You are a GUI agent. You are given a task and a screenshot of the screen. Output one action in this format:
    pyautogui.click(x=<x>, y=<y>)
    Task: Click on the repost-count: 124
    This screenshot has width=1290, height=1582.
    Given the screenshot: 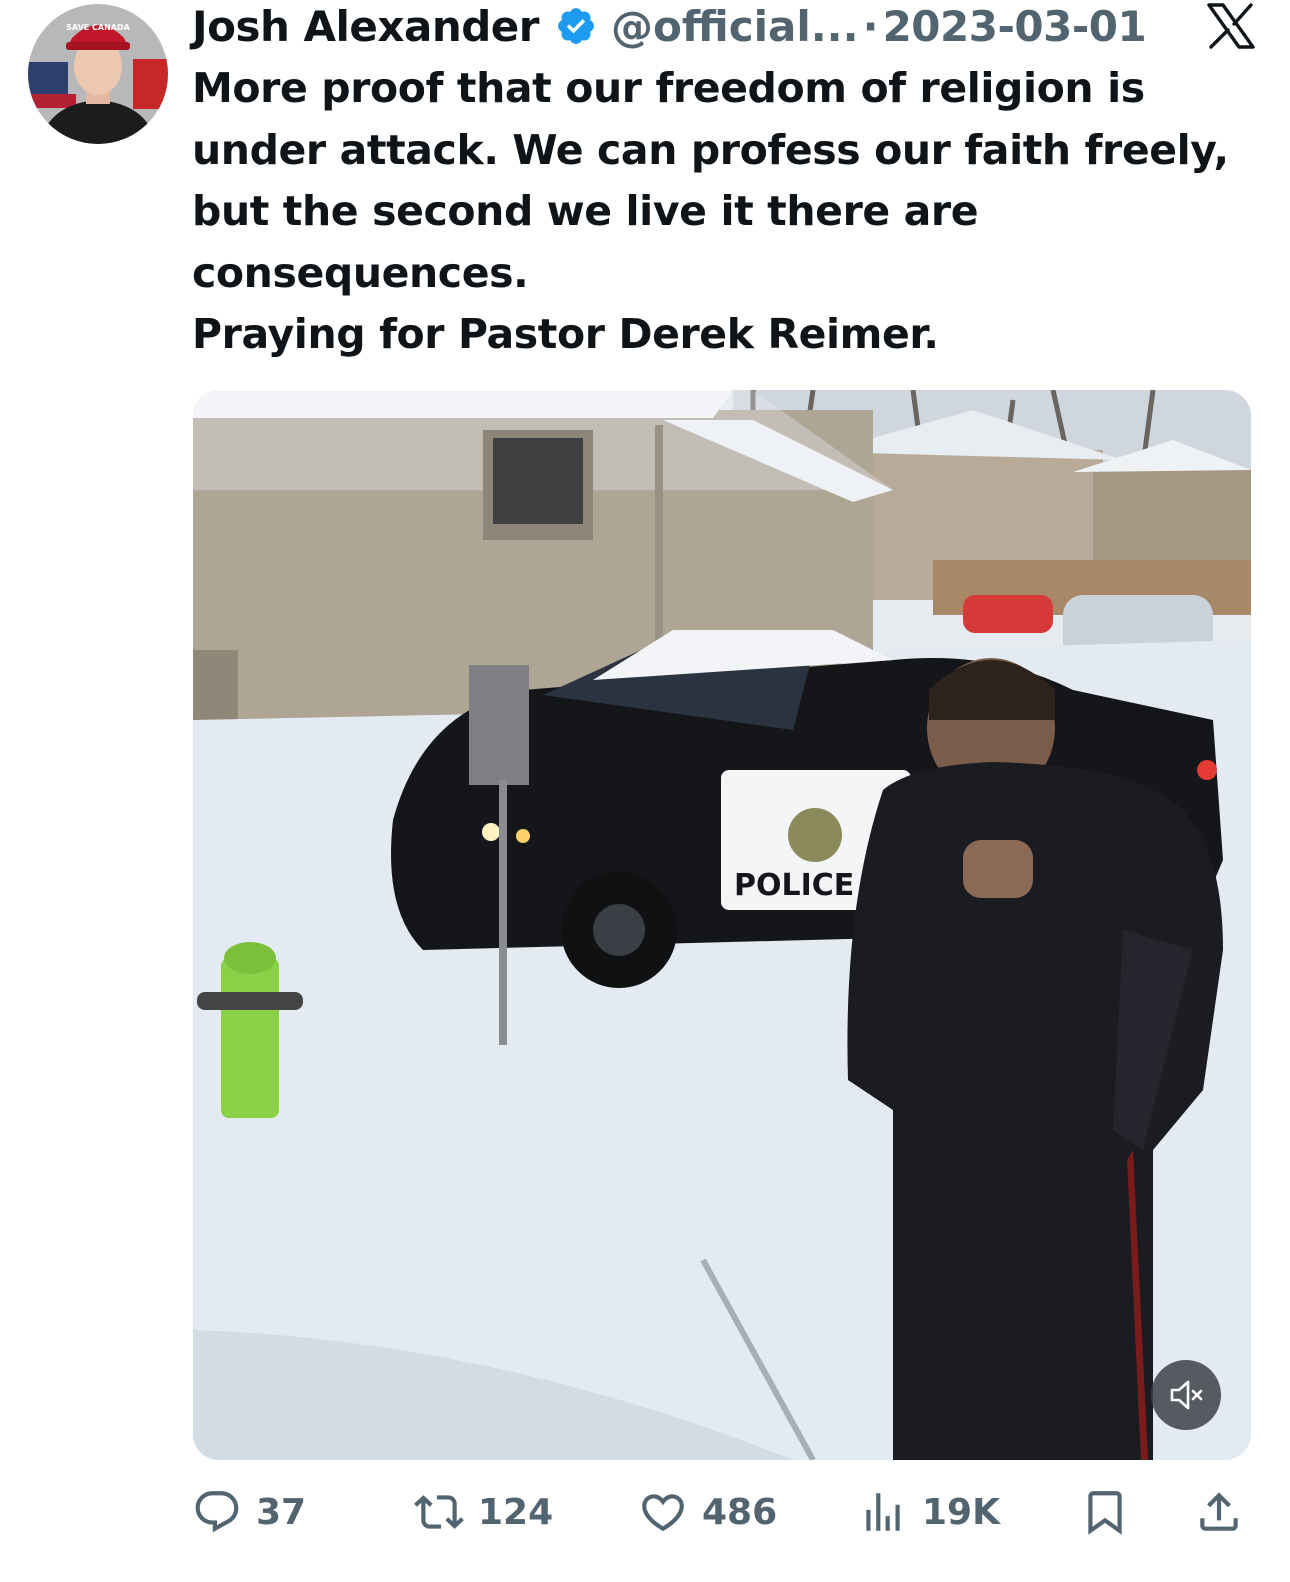 What is the action you would take?
    pyautogui.click(x=516, y=1512)
    